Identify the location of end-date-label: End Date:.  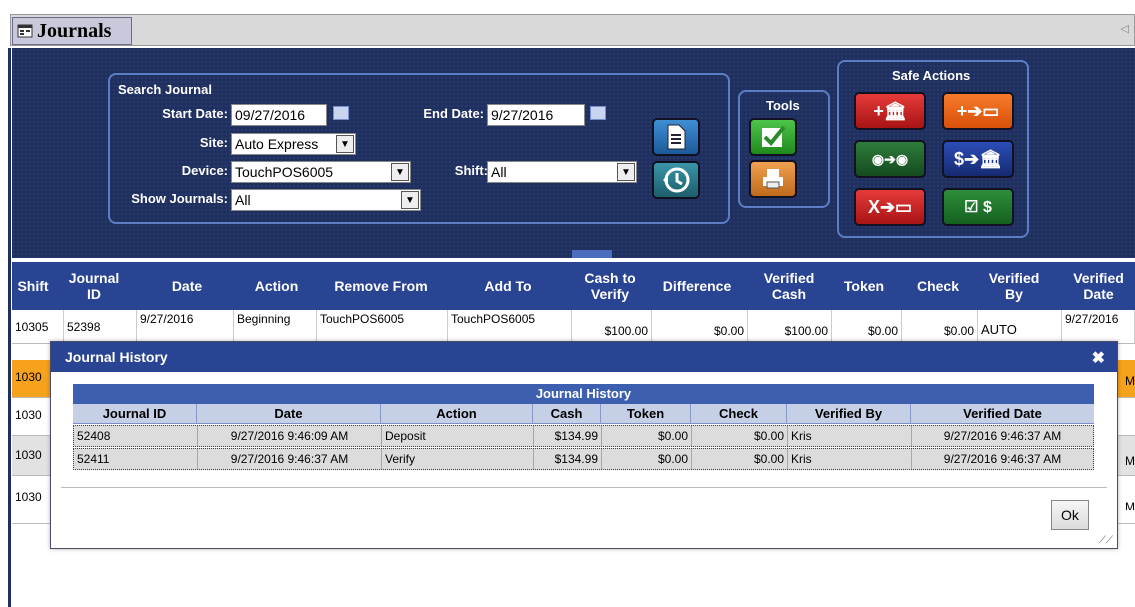
(453, 113).